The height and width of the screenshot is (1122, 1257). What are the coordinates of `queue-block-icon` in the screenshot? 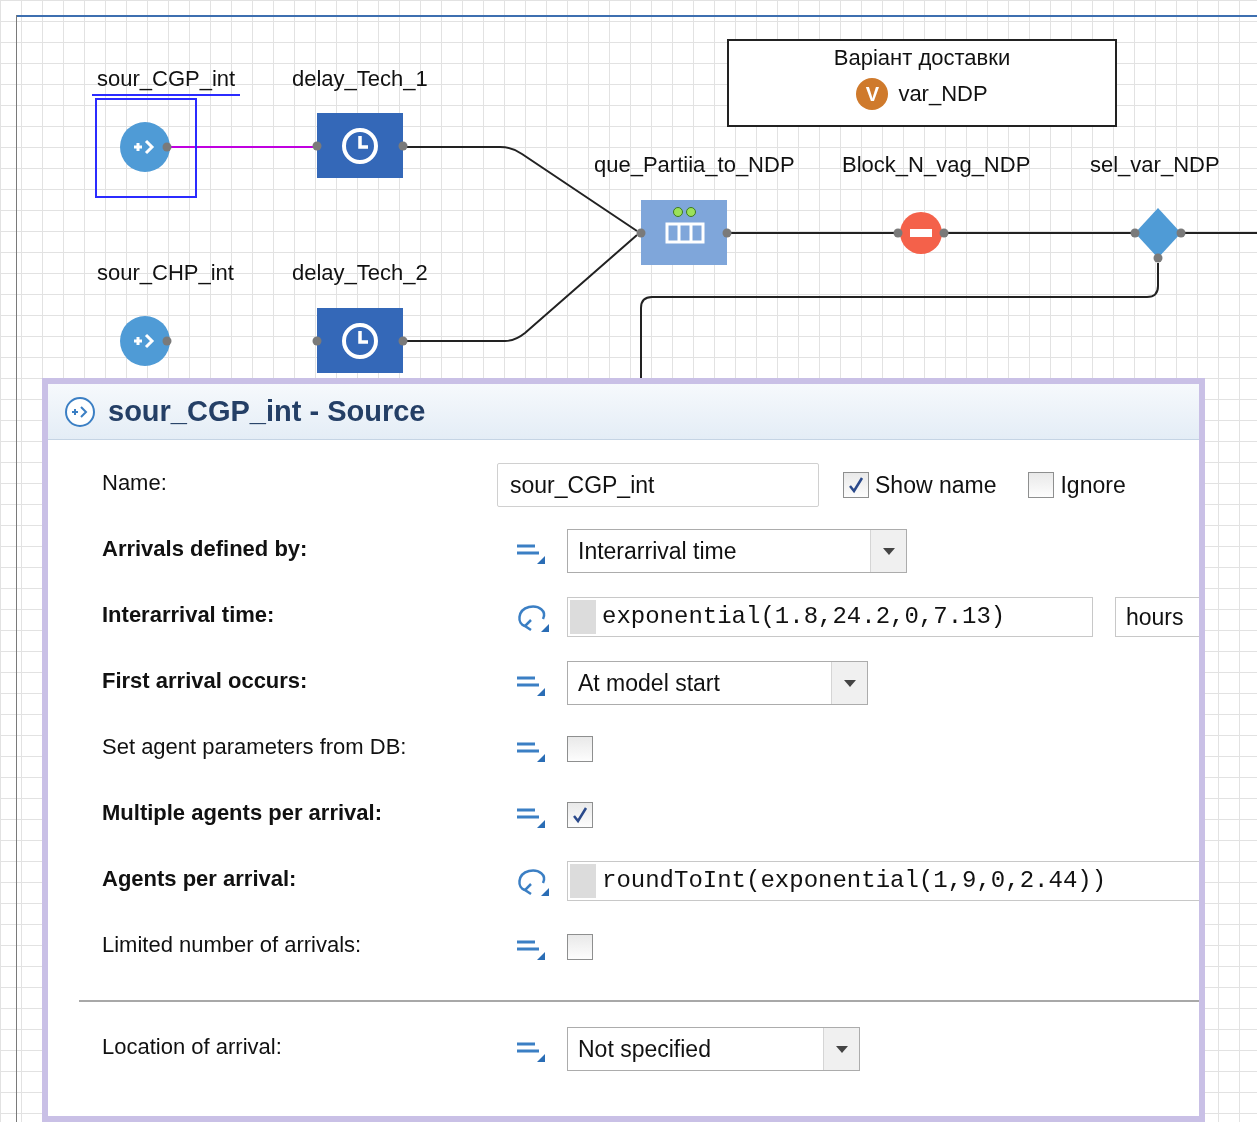 It's located at (684, 232).